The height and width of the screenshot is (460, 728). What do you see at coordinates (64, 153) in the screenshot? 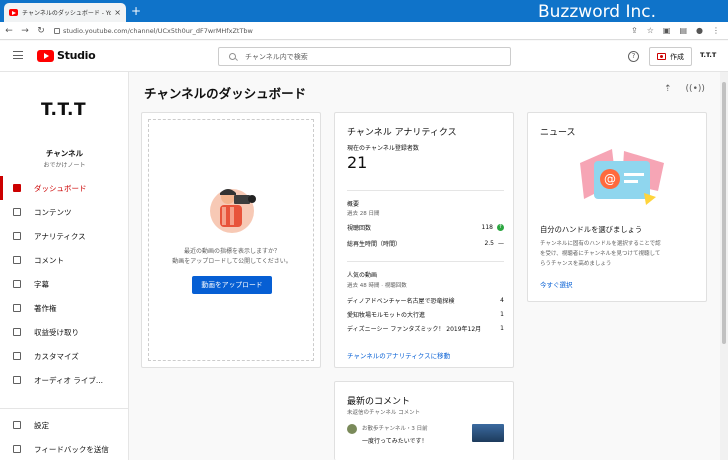
I see `channel-label: チャンネル` at bounding box center [64, 153].